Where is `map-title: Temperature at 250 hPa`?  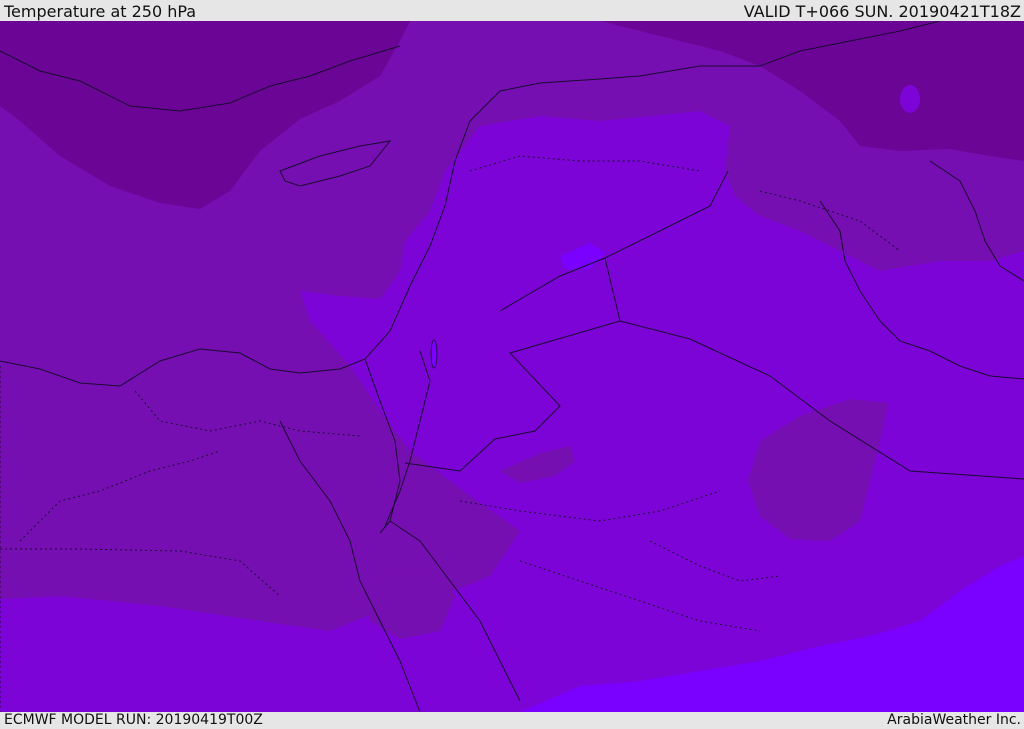 map-title: Temperature at 250 hPa is located at coordinates (100, 11).